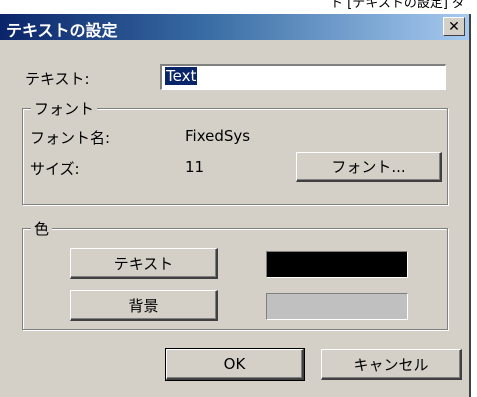 Image resolution: width=477 pixels, height=397 pixels. I want to click on font-size-value: 11, so click(195, 167).